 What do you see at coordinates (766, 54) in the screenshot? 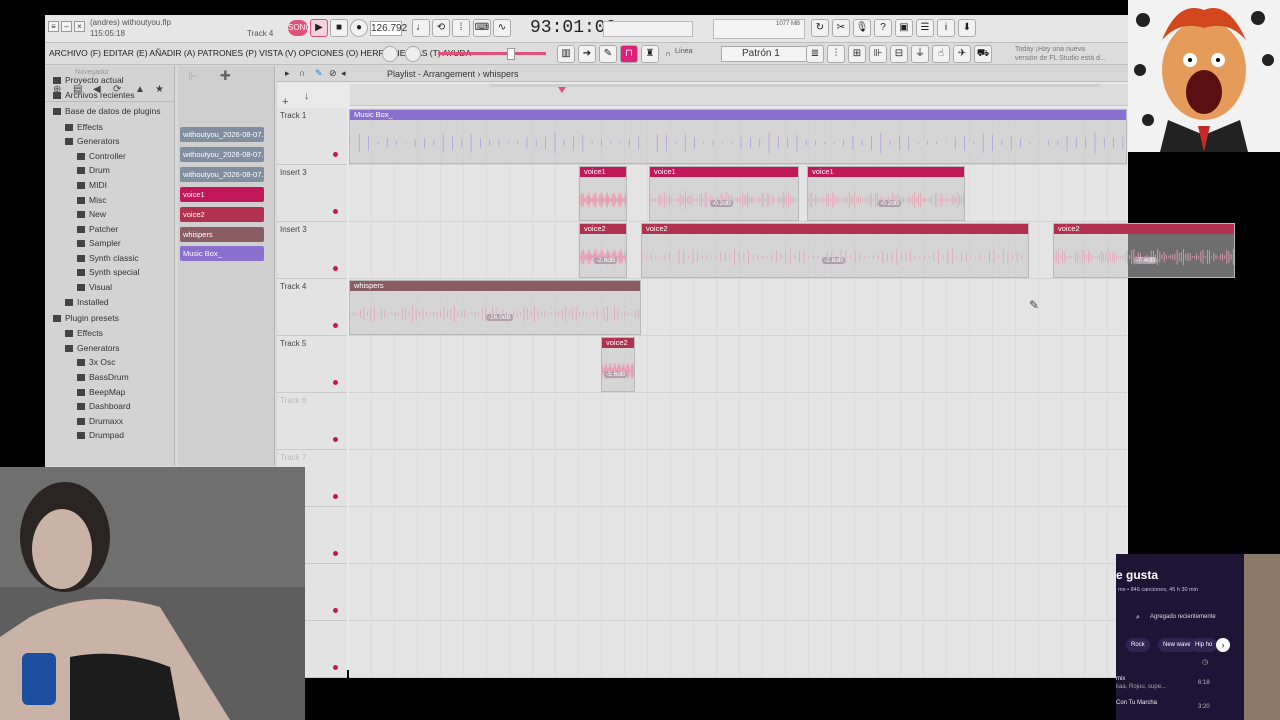
I see `pattern-selector: Patrón 1` at bounding box center [766, 54].